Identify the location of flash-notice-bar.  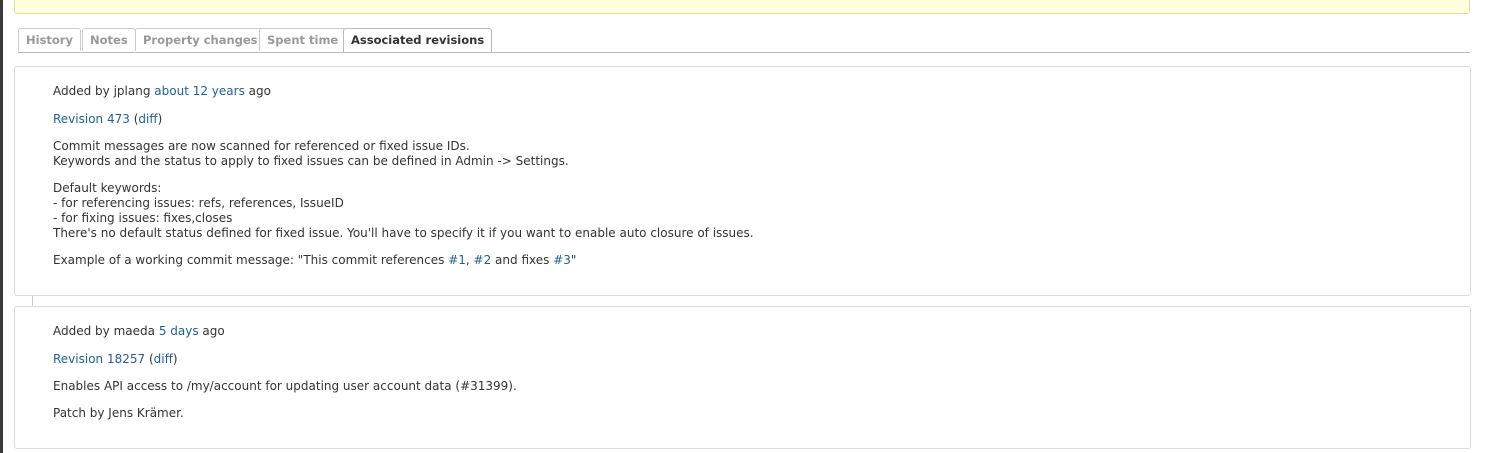
(742, 7).